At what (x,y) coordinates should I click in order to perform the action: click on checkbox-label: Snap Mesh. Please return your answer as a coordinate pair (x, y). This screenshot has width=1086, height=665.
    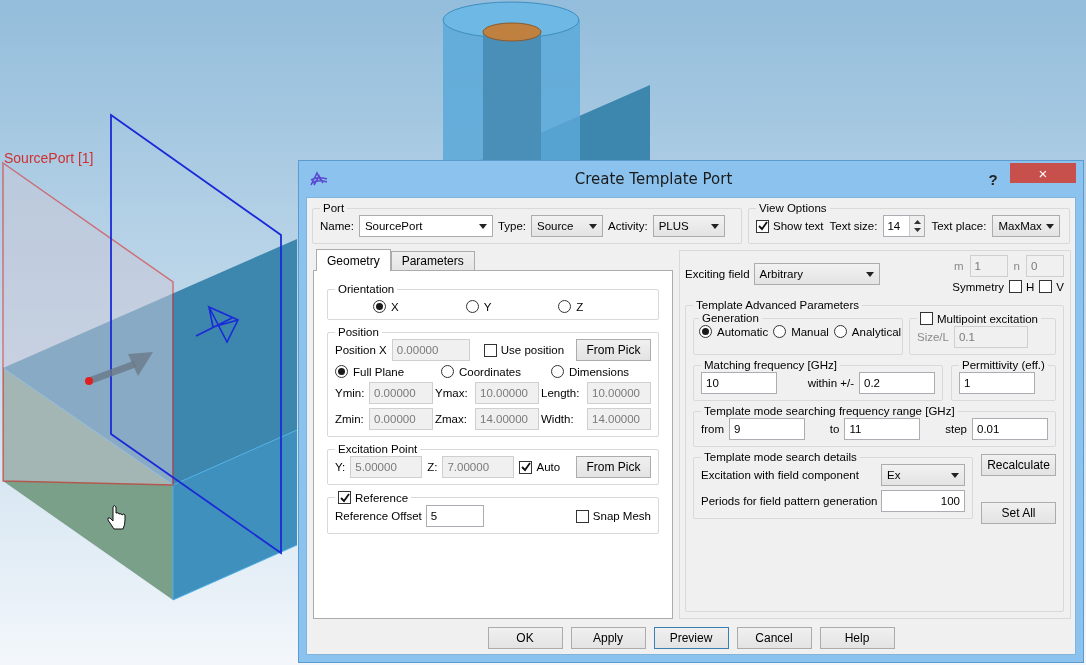
    Looking at the image, I should click on (621, 516).